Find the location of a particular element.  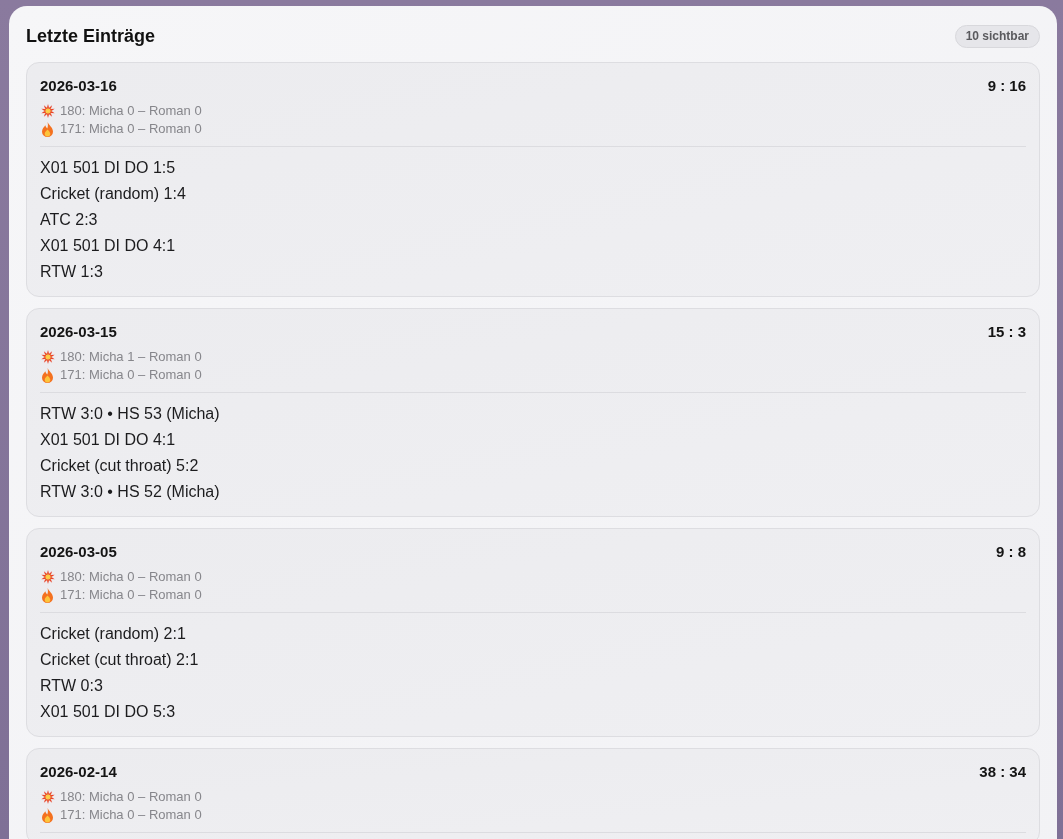

game-result: Cricket (cut throat) 2:1 is located at coordinates (119, 660).